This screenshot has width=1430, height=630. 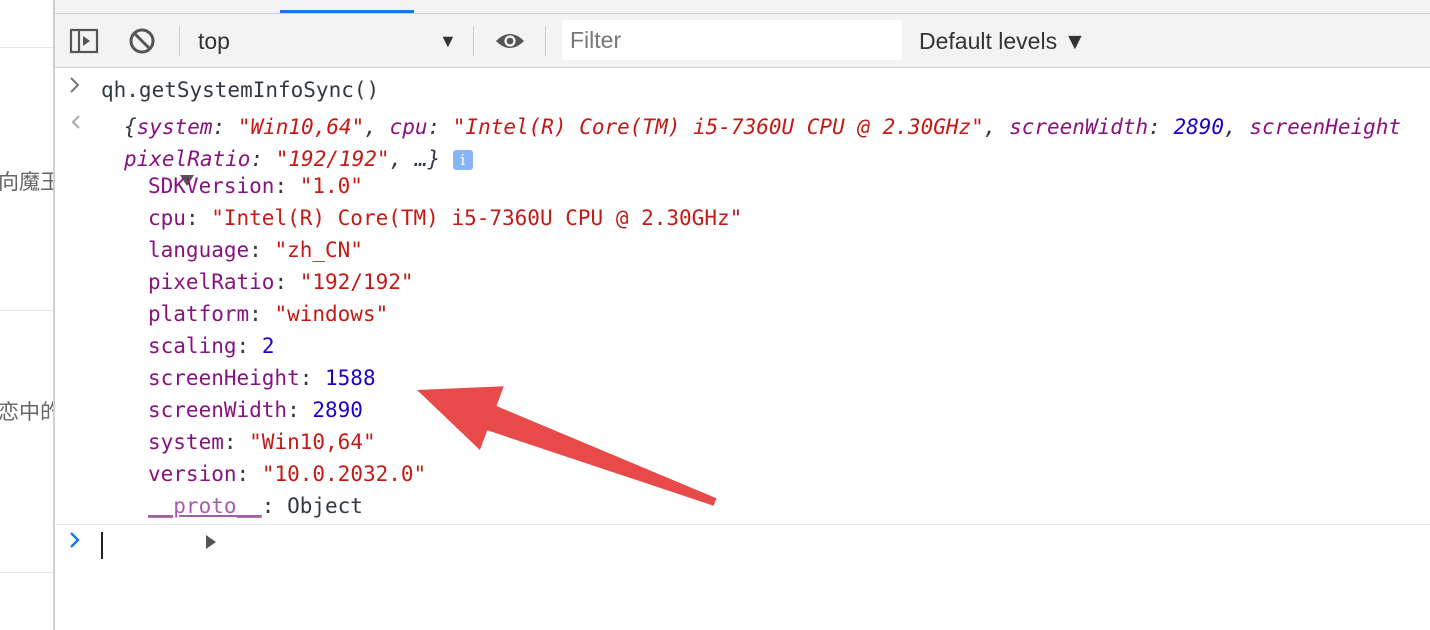 What do you see at coordinates (26, 315) in the screenshot?
I see `background-page: 向魔王 恋中的` at bounding box center [26, 315].